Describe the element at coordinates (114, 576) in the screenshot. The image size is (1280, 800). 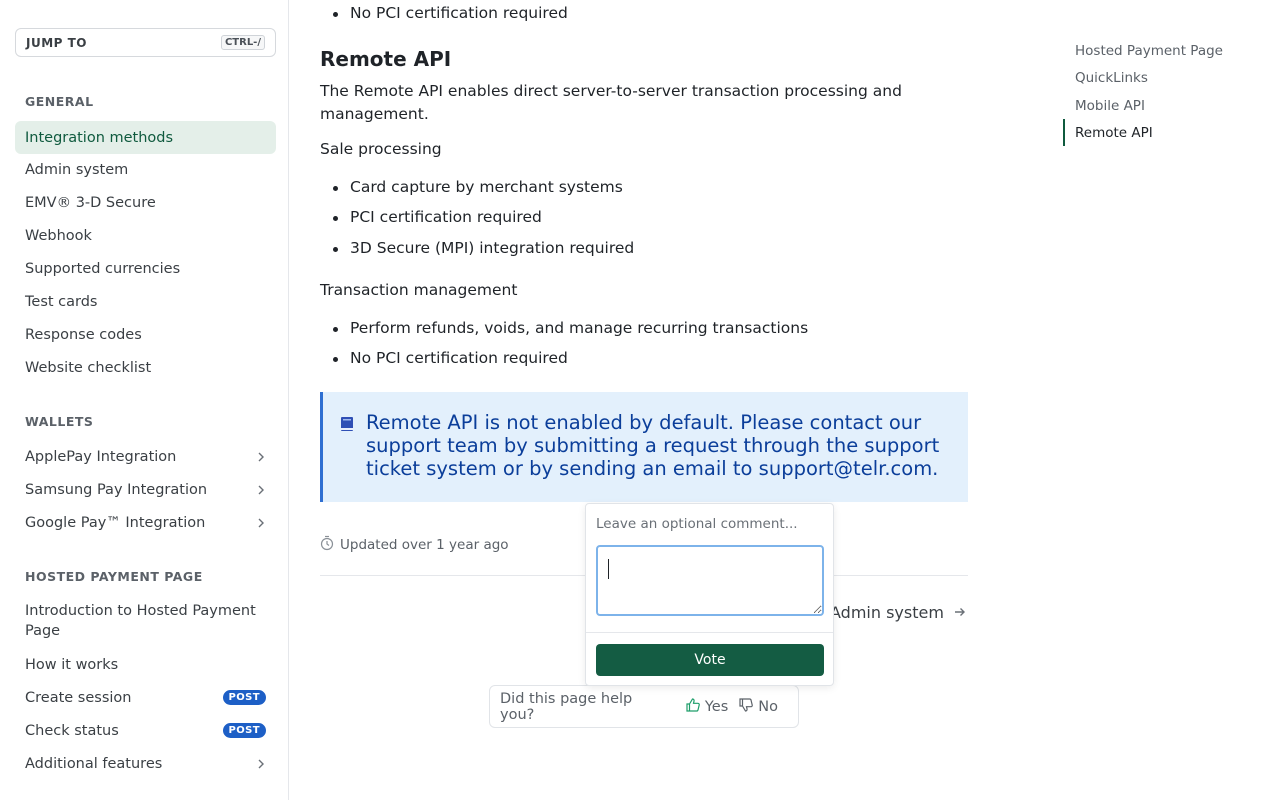
I see `section-title-hosted-payment-page: HOSTED PAYMENT PAGE` at that location.